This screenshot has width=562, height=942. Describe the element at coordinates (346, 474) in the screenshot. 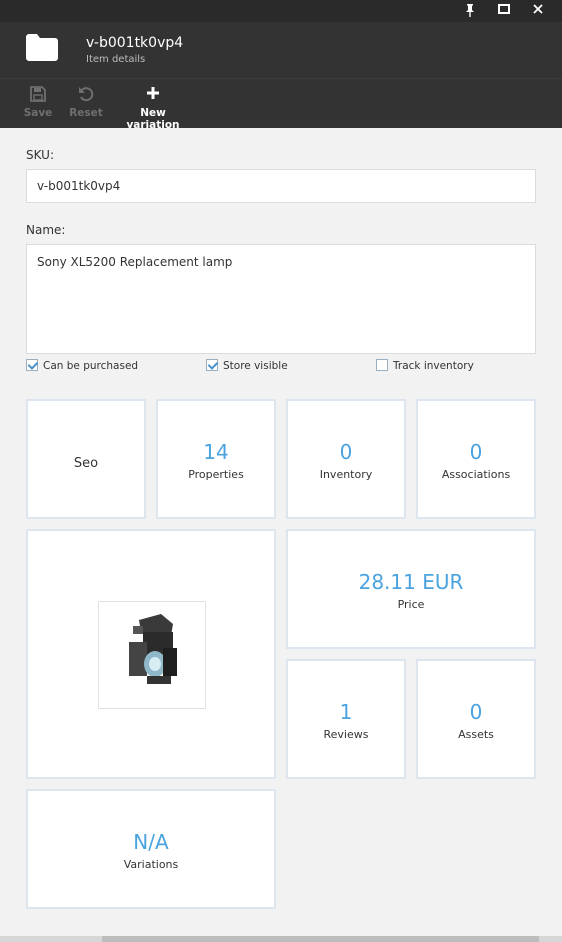

I see `inventory-label: Inventory` at that location.